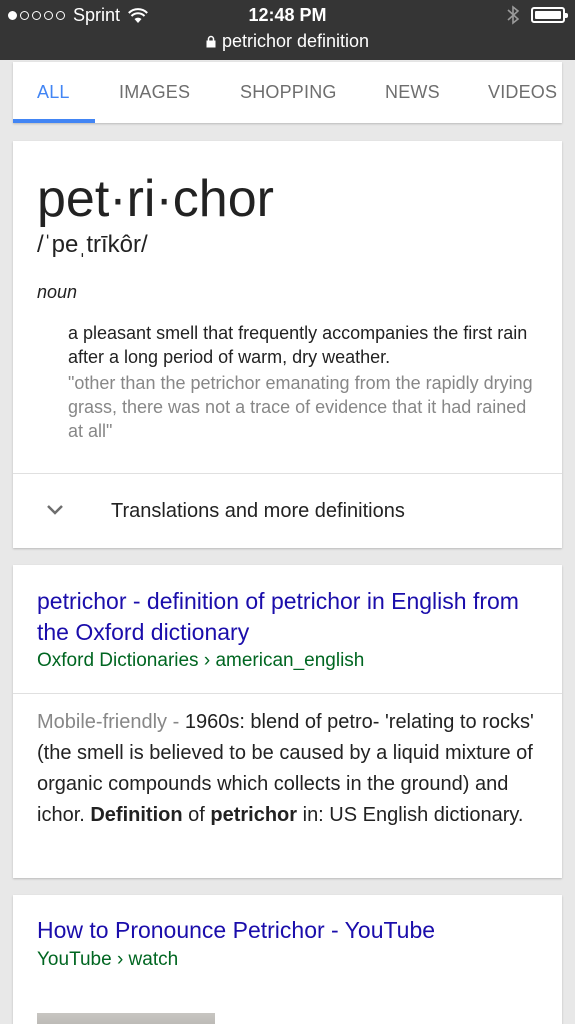  What do you see at coordinates (54, 121) in the screenshot?
I see `active-tab-indicator` at bounding box center [54, 121].